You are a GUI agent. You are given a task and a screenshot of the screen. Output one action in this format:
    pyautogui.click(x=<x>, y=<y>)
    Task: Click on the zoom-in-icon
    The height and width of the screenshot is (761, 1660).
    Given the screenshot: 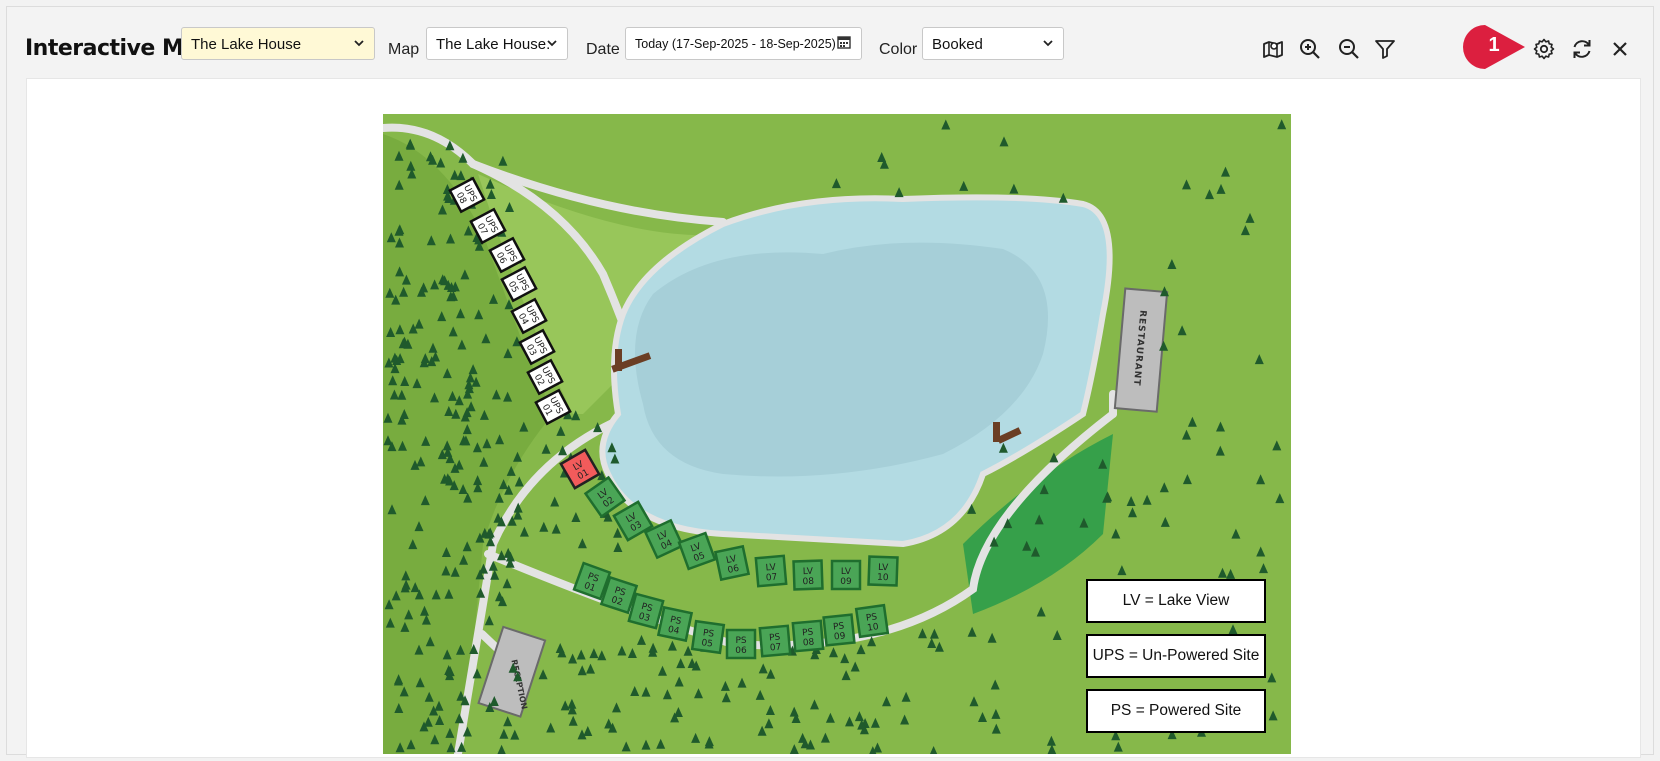 What is the action you would take?
    pyautogui.click(x=1310, y=49)
    